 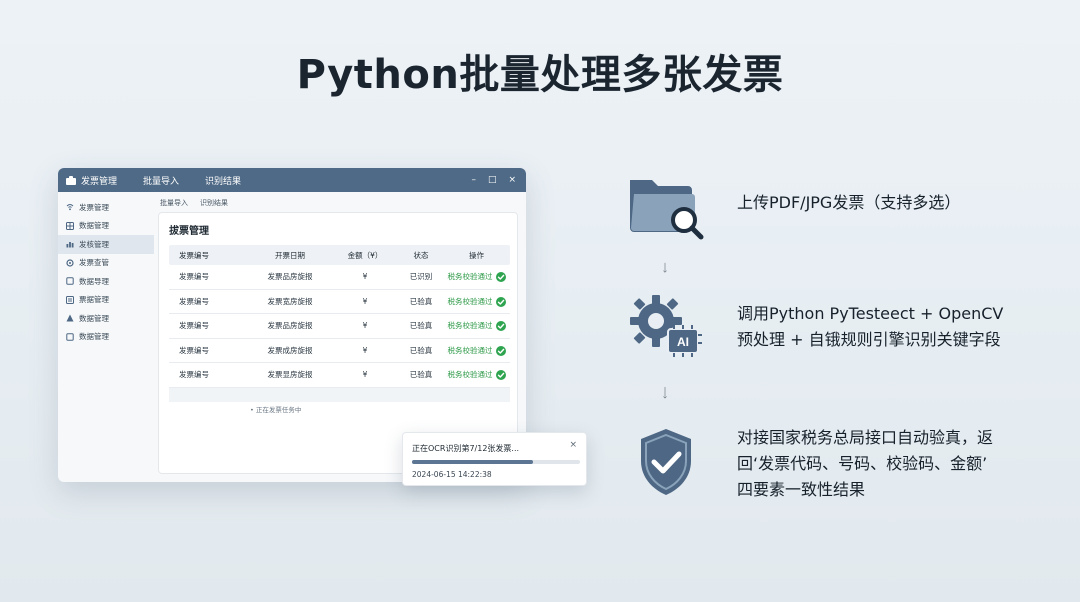 I want to click on cell-date: 发票成房旋报, so click(x=290, y=350).